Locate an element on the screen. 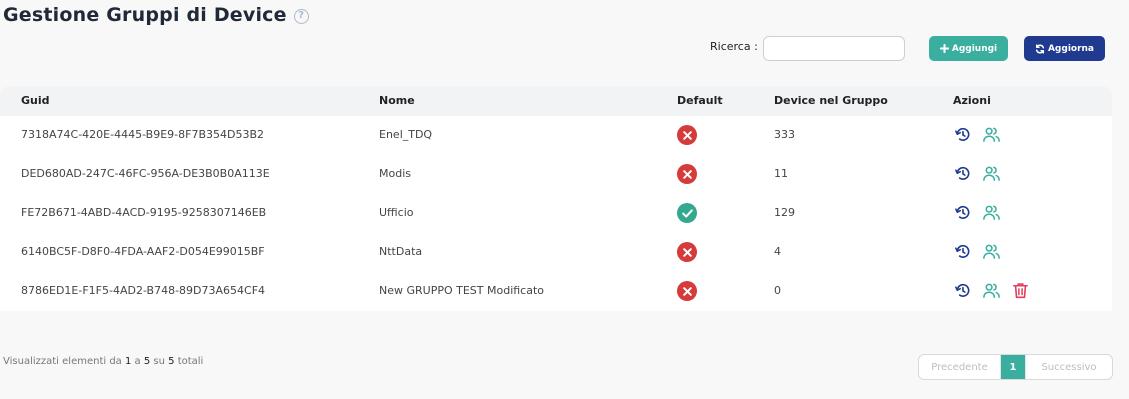  question-circle-icon: ? is located at coordinates (301, 16).